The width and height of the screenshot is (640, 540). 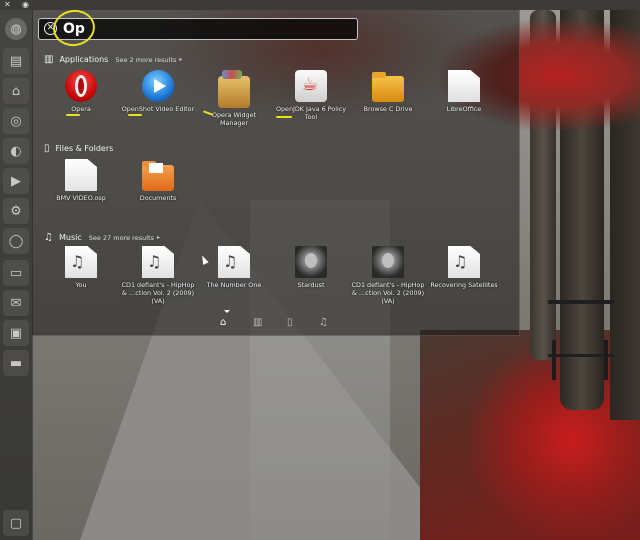 I want to click on app-tile-openshot: OpenShot Video Editor, so click(x=158, y=91).